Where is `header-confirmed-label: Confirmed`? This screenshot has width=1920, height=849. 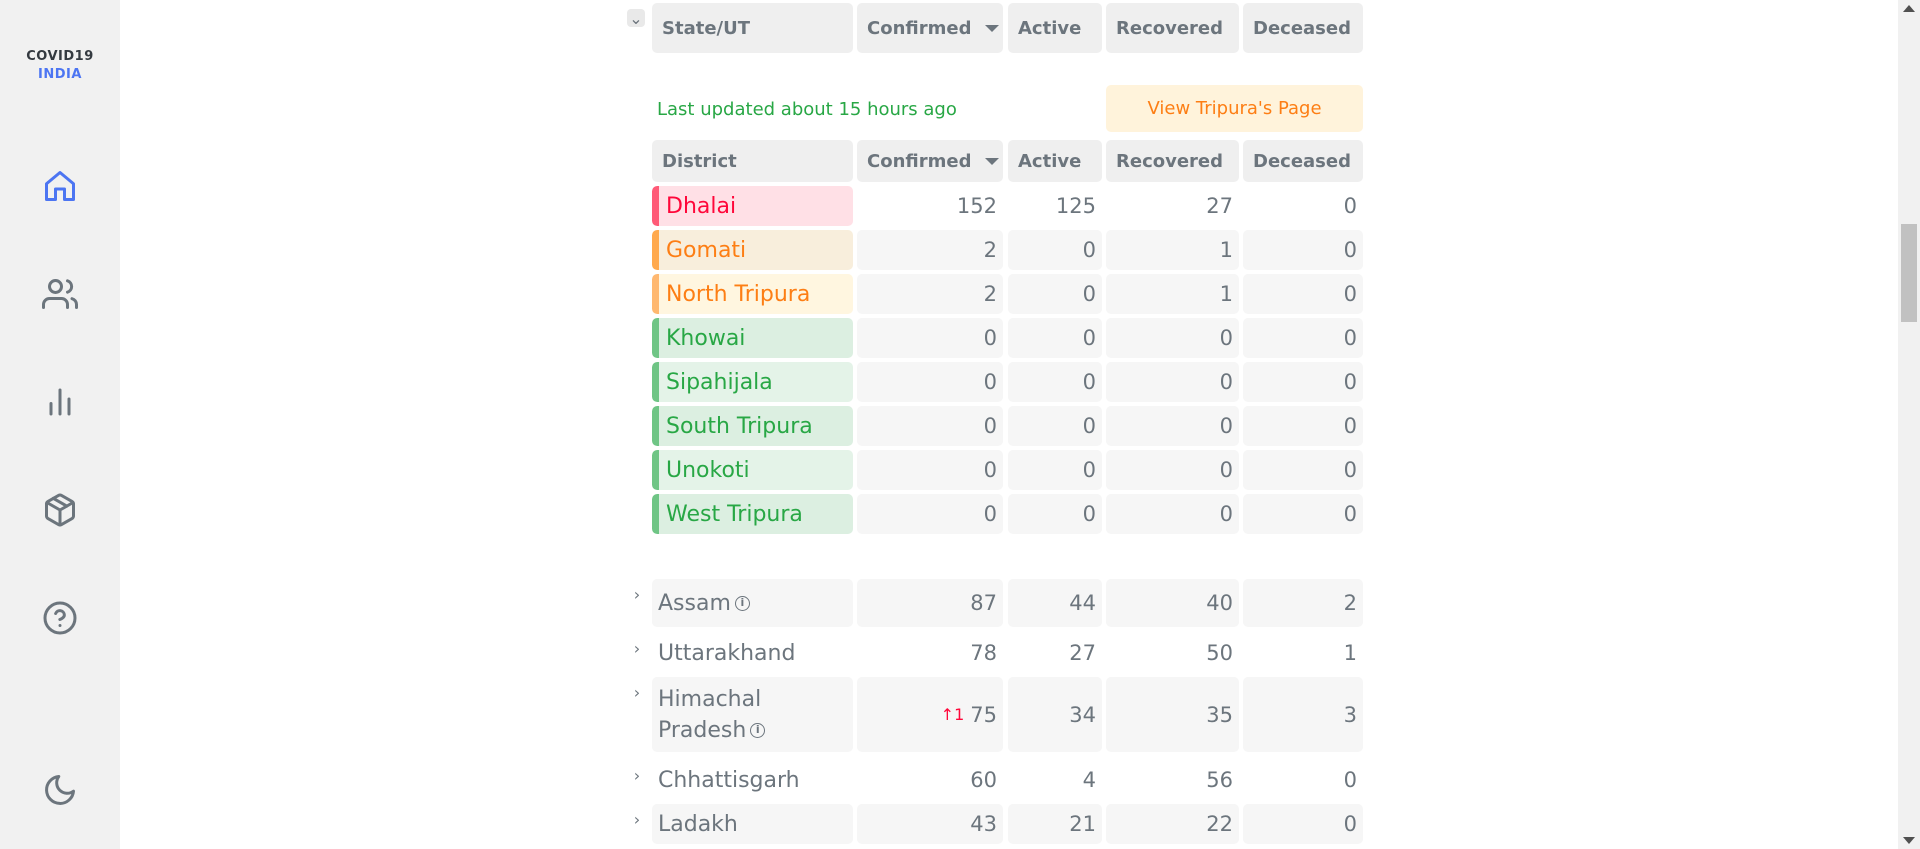 header-confirmed-label: Confirmed is located at coordinates (919, 28).